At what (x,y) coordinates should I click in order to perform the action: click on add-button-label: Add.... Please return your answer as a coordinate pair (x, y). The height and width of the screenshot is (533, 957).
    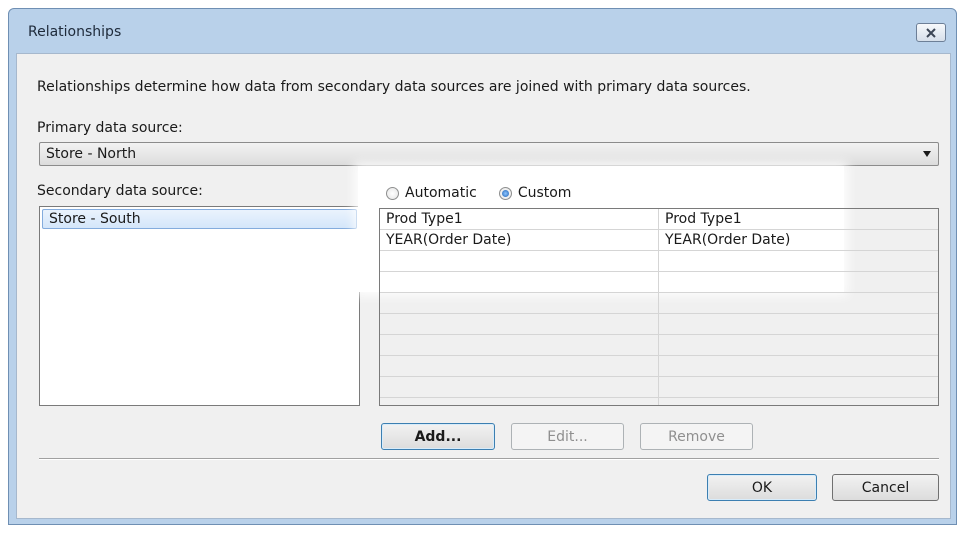
    Looking at the image, I should click on (438, 436).